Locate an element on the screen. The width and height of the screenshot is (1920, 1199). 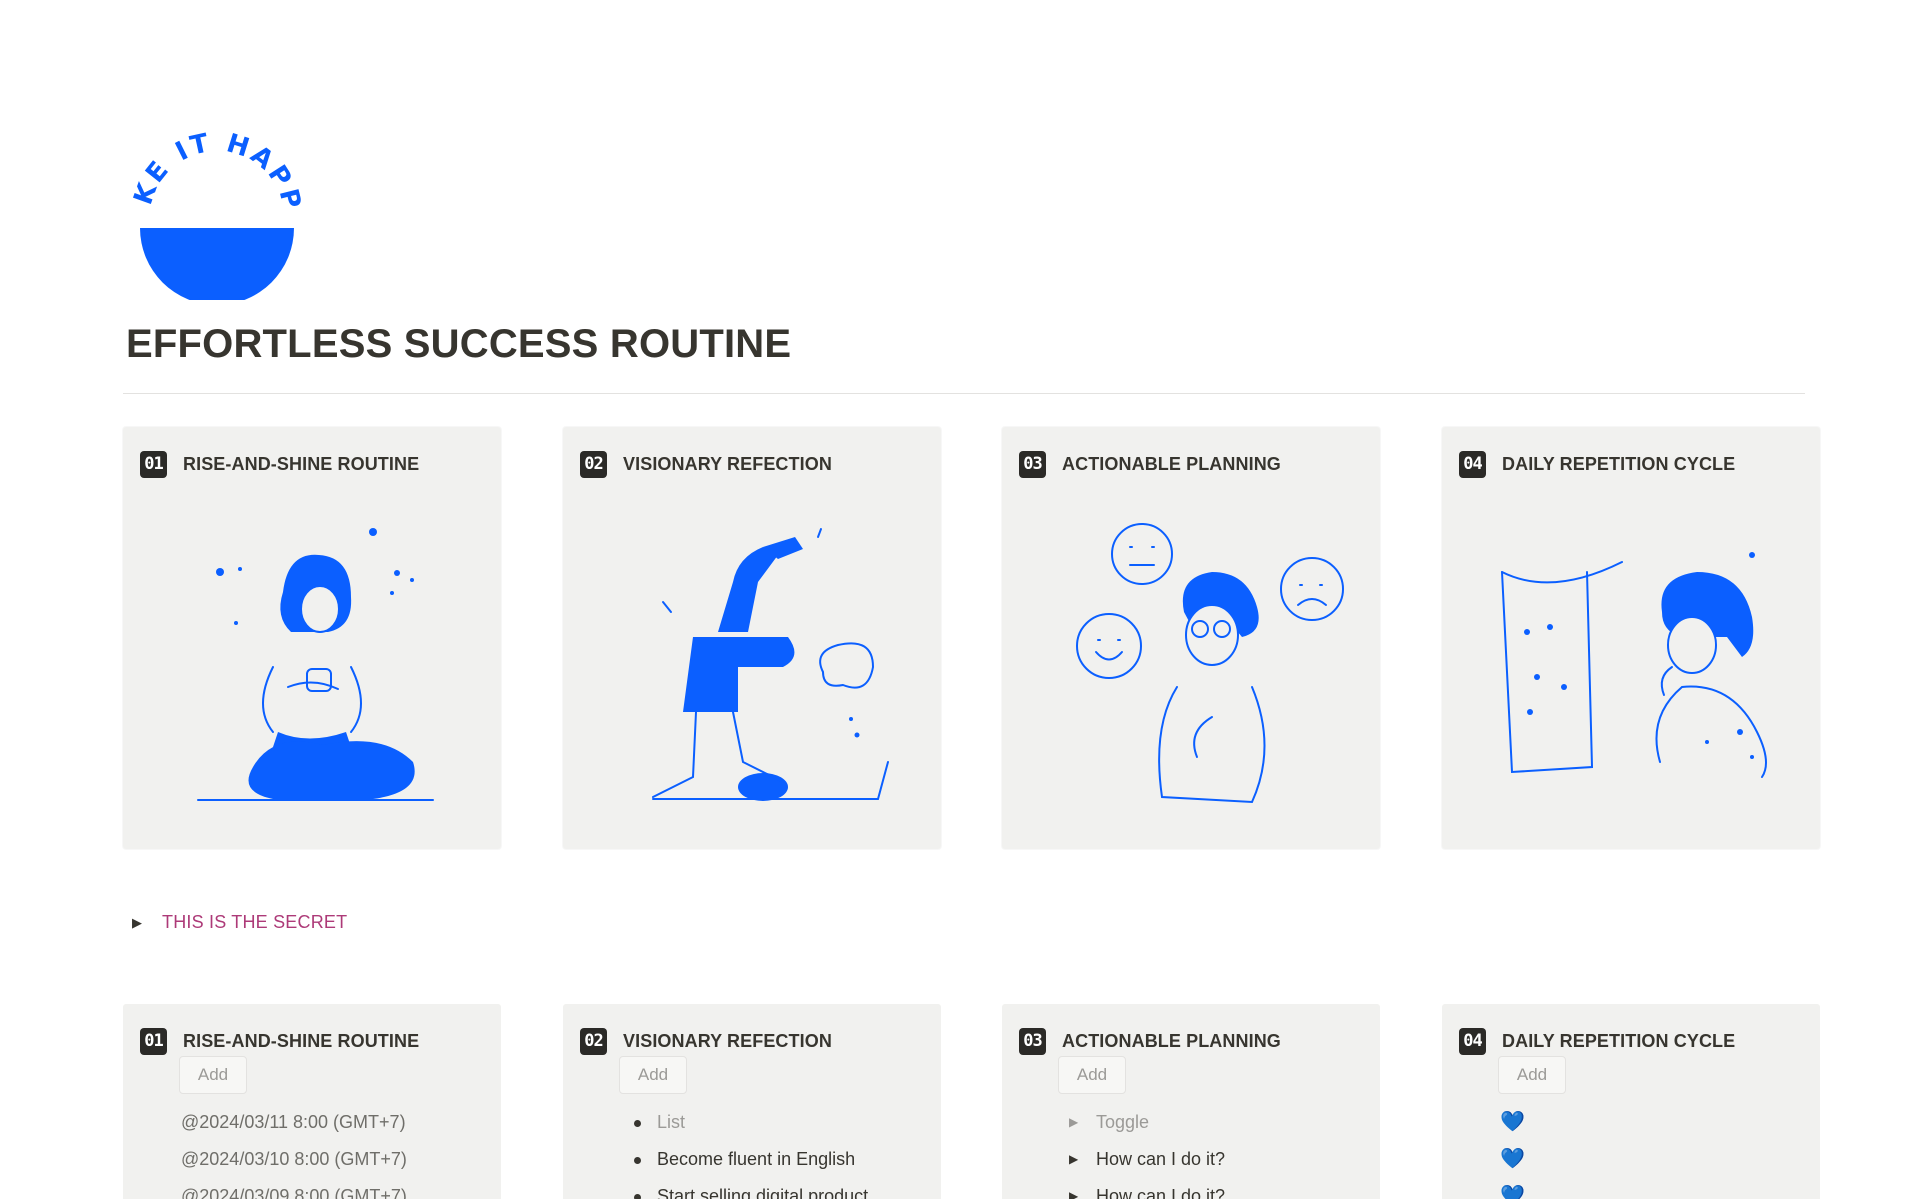
make-it-happen-logo: MAKE IT HAPPEN is located at coordinates (217, 215).